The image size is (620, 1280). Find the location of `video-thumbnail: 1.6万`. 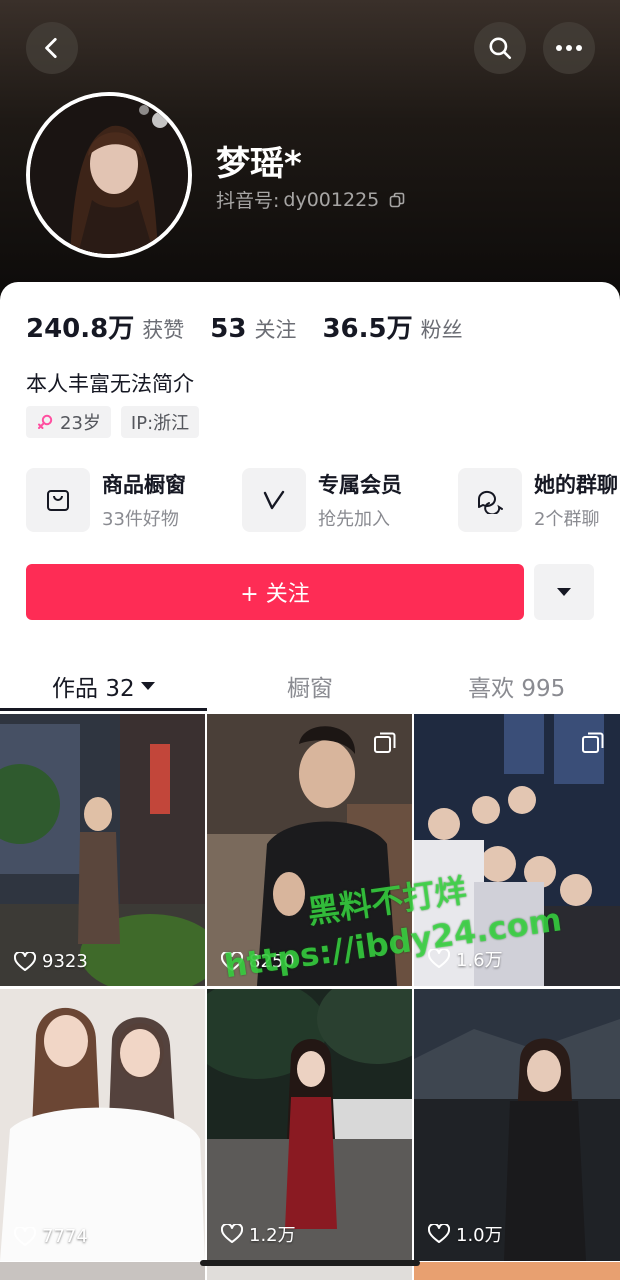

video-thumbnail: 1.6万 is located at coordinates (517, 850).